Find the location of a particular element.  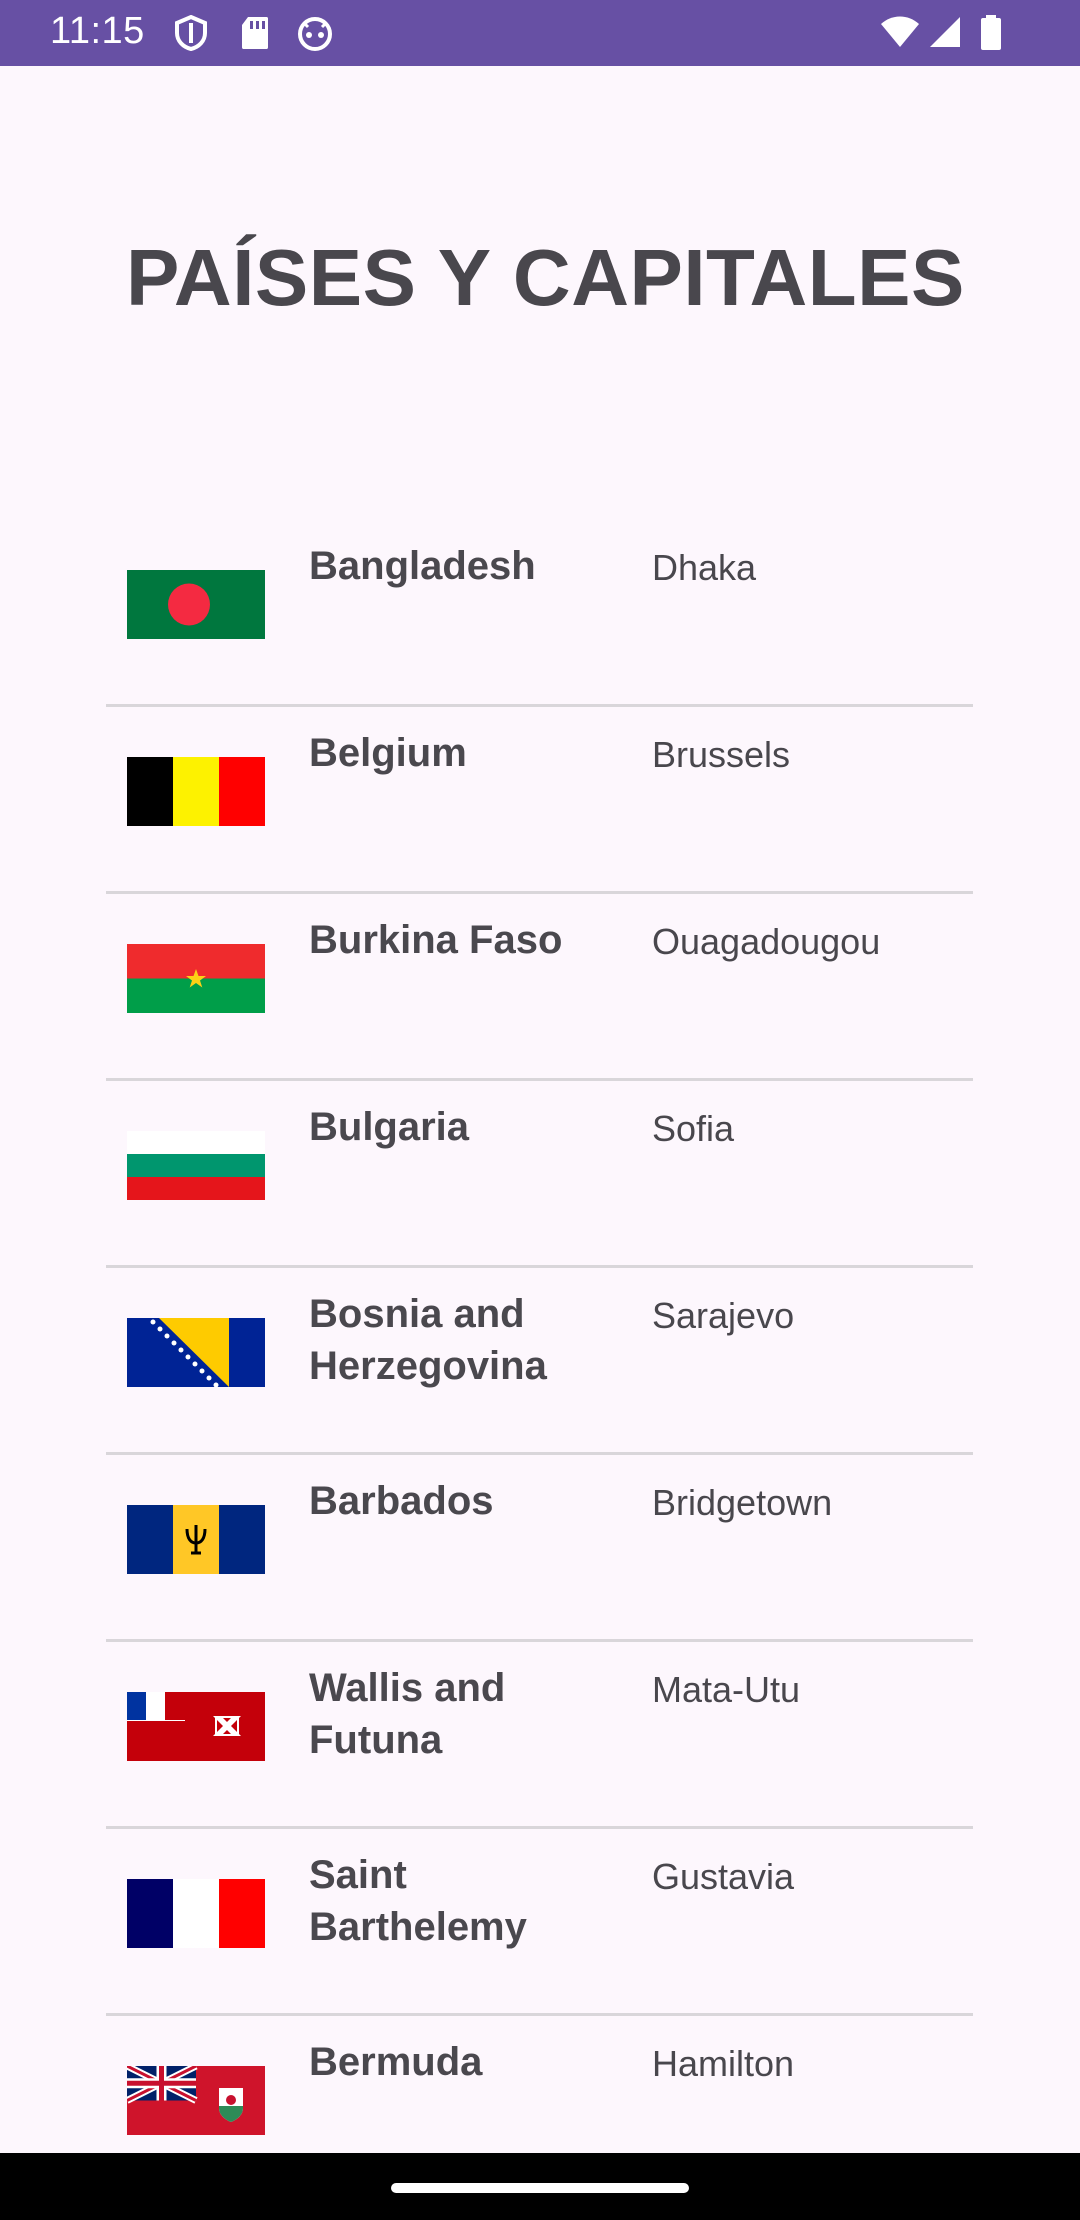

navigation-bar is located at coordinates (540, 2186).